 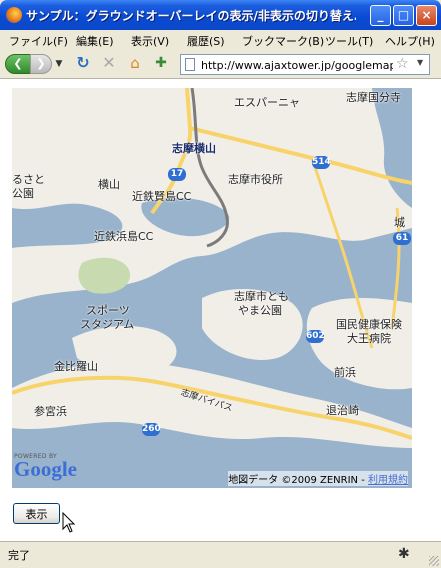 I want to click on menu-history: 履歴(S), so click(x=206, y=41).